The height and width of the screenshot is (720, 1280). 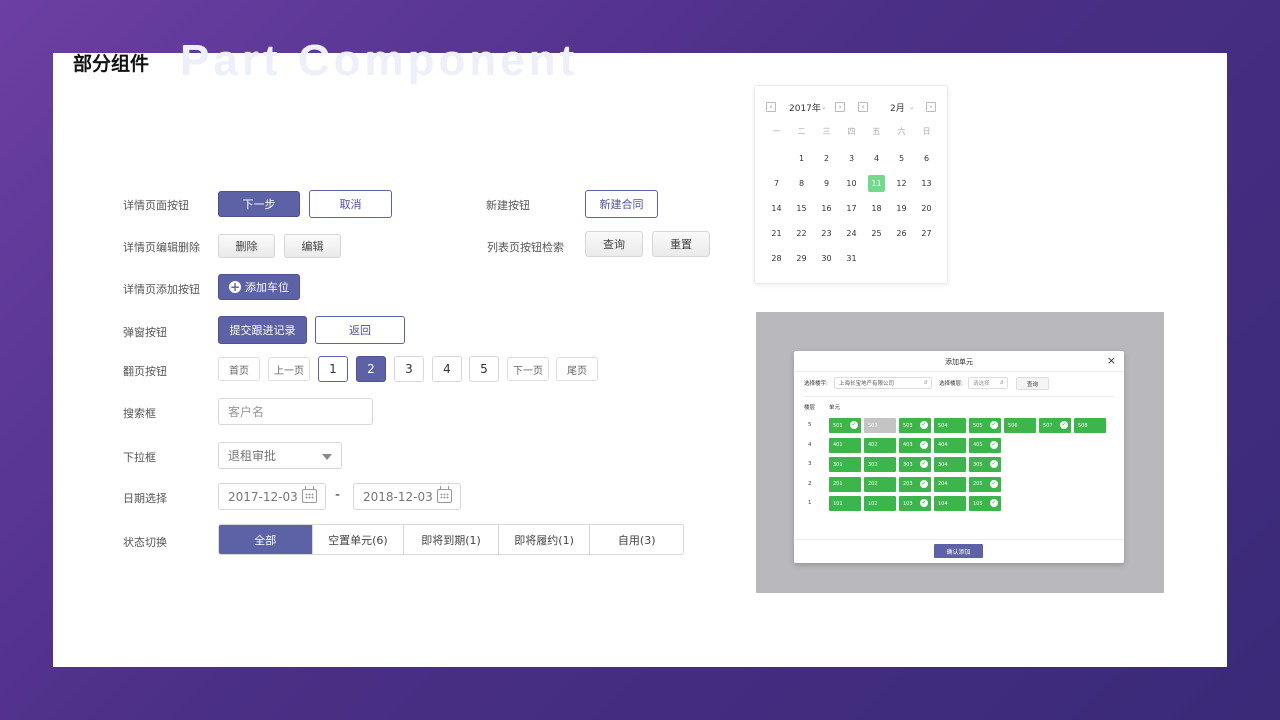 I want to click on page-1-button: 1, so click(x=333, y=369).